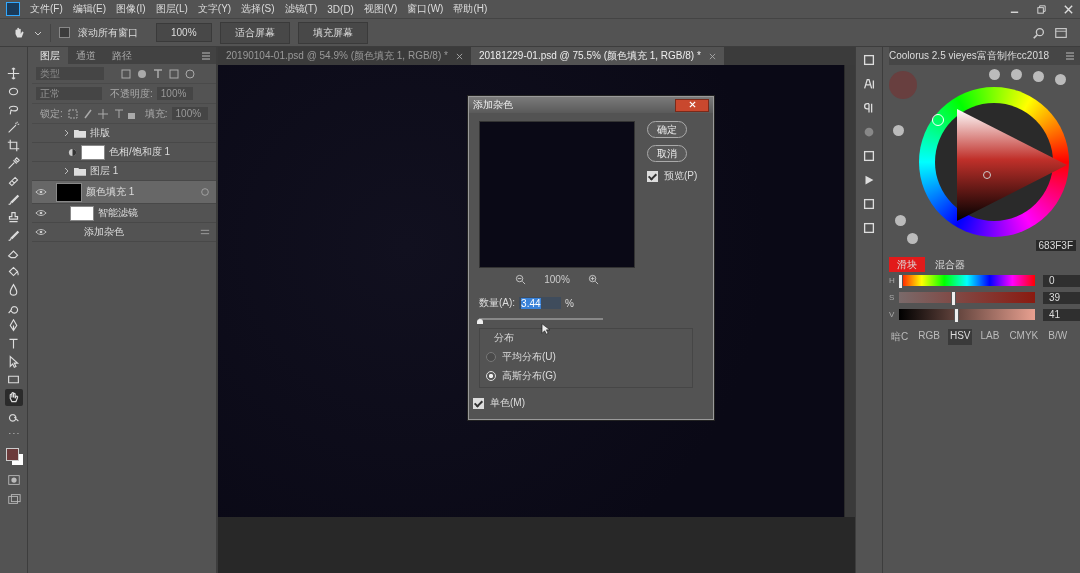  I want to click on layer-row: 颜色填充 1, so click(124, 192).